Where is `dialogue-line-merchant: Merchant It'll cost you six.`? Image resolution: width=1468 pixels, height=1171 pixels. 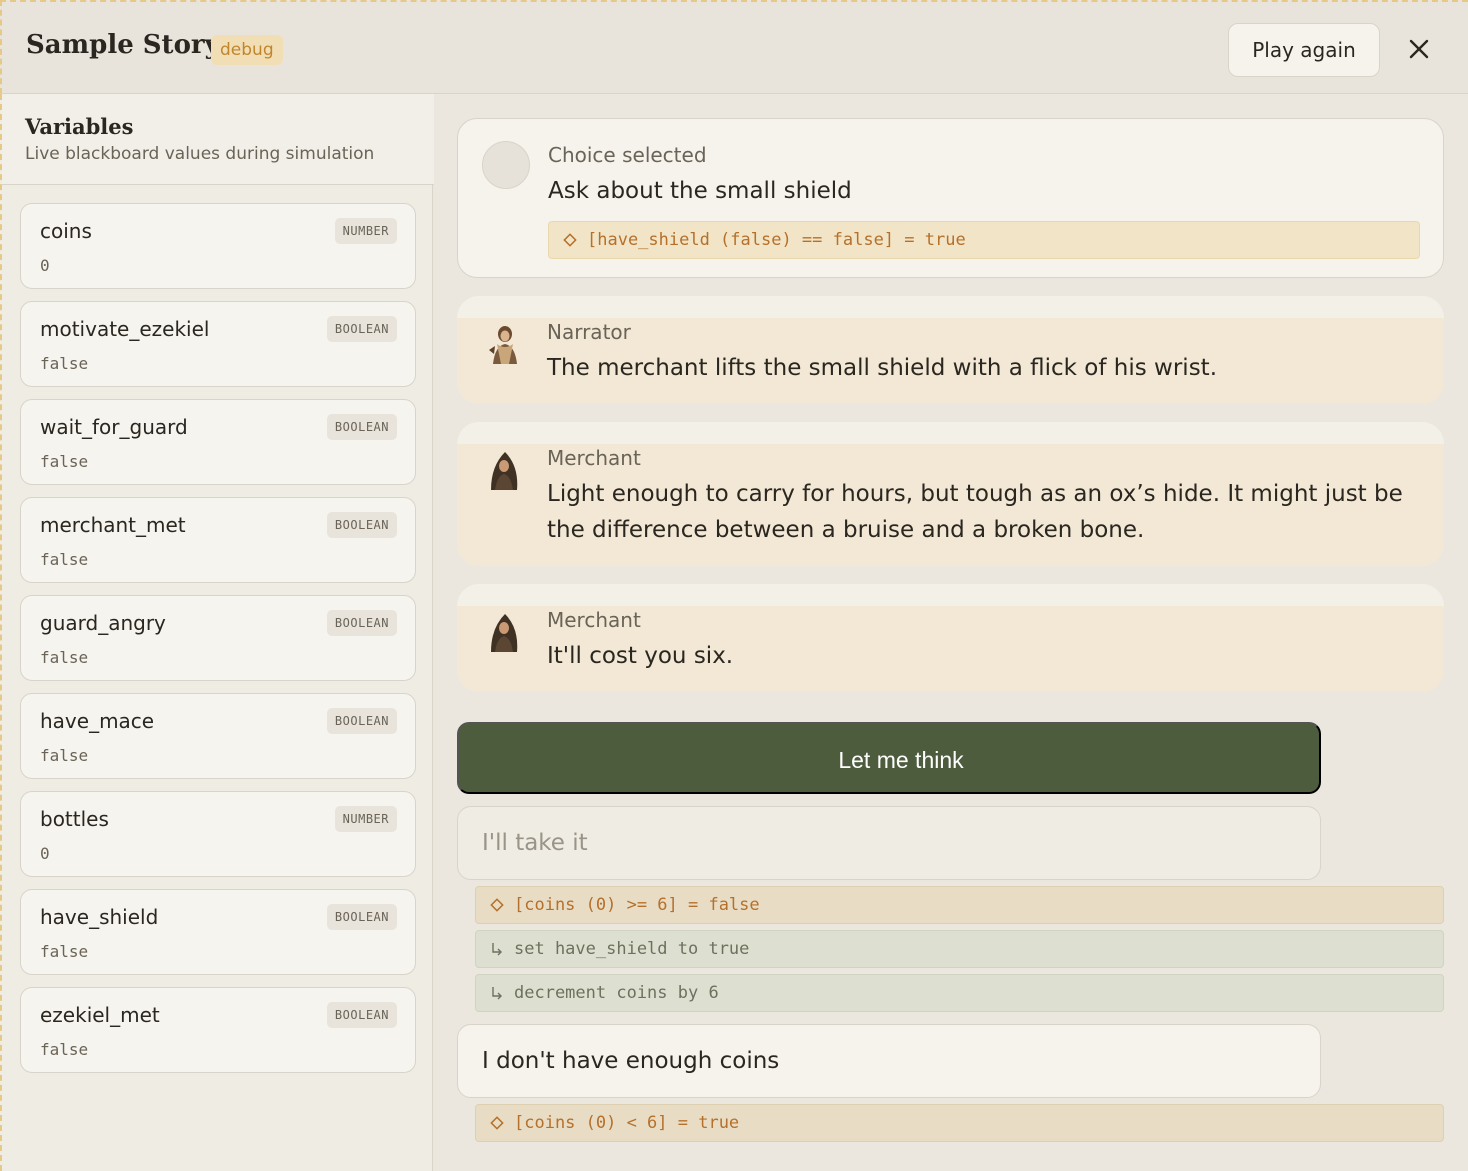 dialogue-line-merchant: Merchant It'll cost you six. is located at coordinates (950, 638).